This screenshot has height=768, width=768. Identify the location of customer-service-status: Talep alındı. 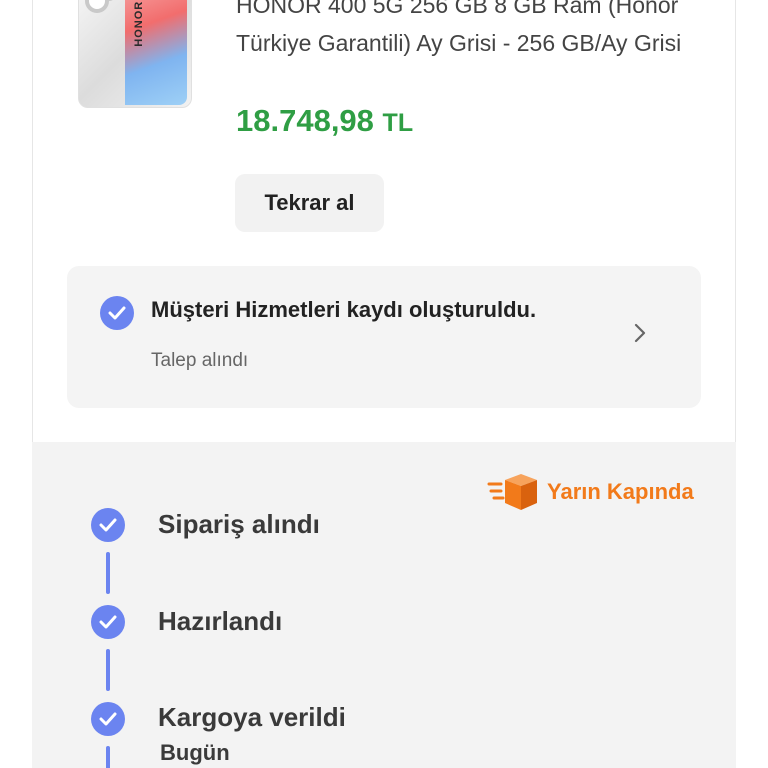
(200, 360).